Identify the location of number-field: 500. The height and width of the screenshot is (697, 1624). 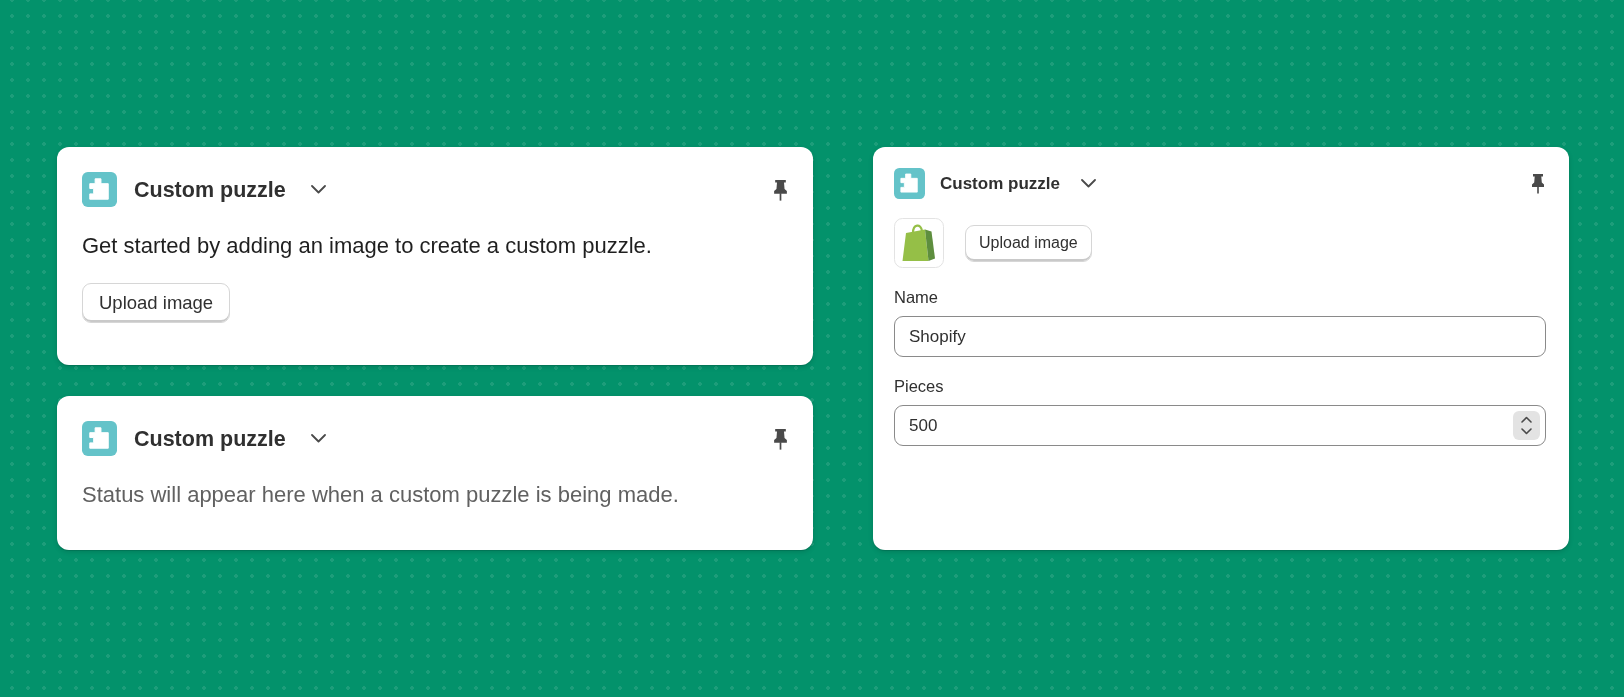
(1220, 425).